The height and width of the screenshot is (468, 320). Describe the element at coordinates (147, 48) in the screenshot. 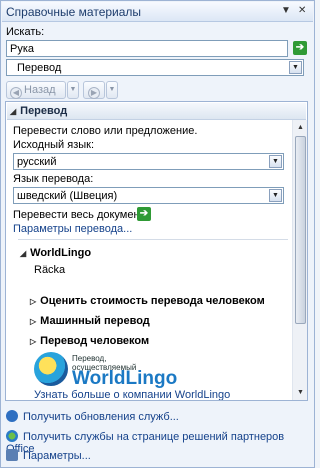

I see `search-input: Рука` at that location.